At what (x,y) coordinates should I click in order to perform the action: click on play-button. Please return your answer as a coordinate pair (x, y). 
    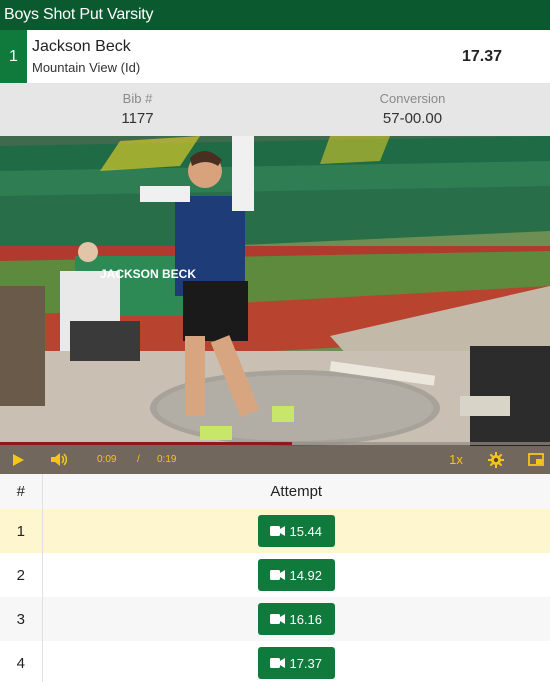
    Looking at the image, I should click on (18, 459).